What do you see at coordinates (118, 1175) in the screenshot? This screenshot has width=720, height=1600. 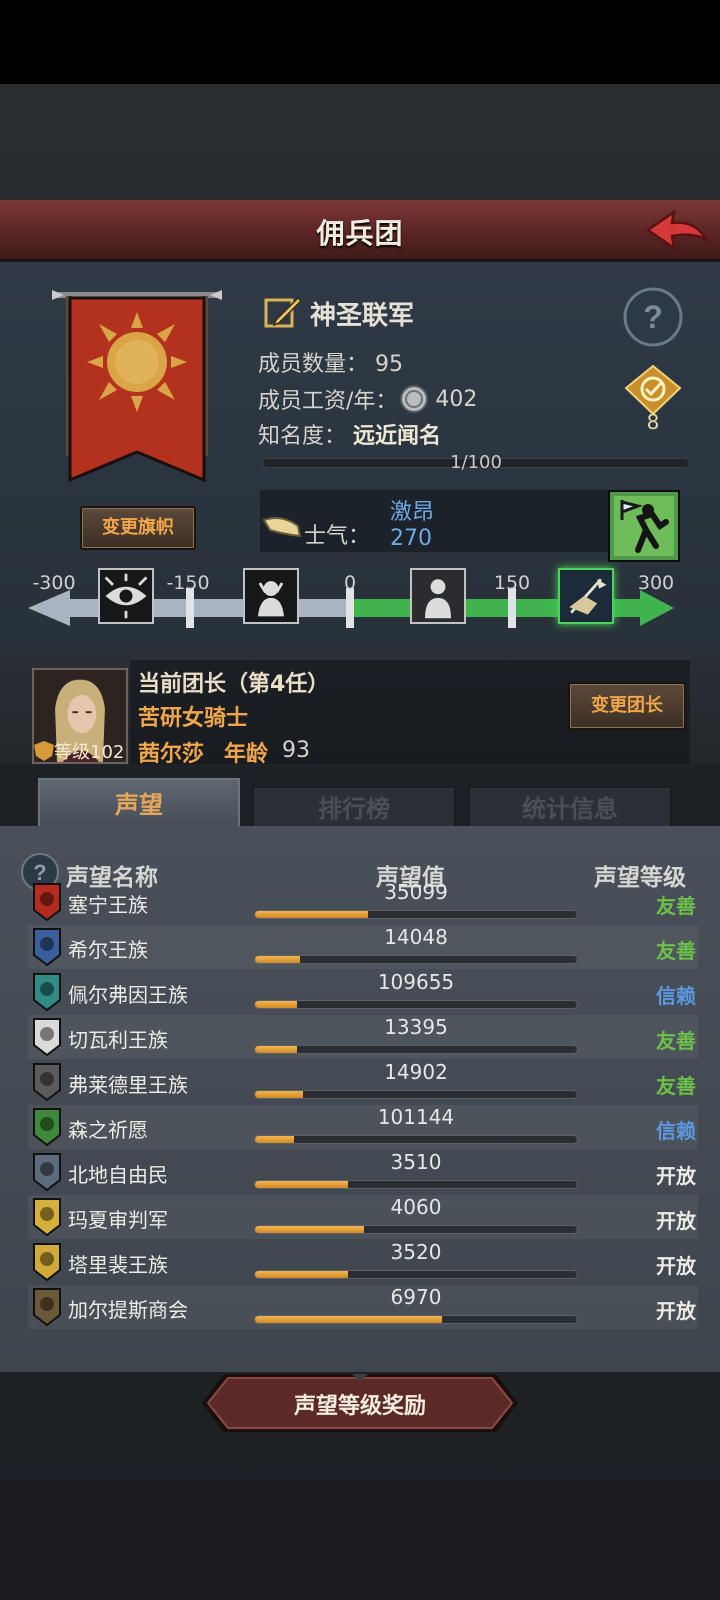 I see `faction-name: 北地自由民` at bounding box center [118, 1175].